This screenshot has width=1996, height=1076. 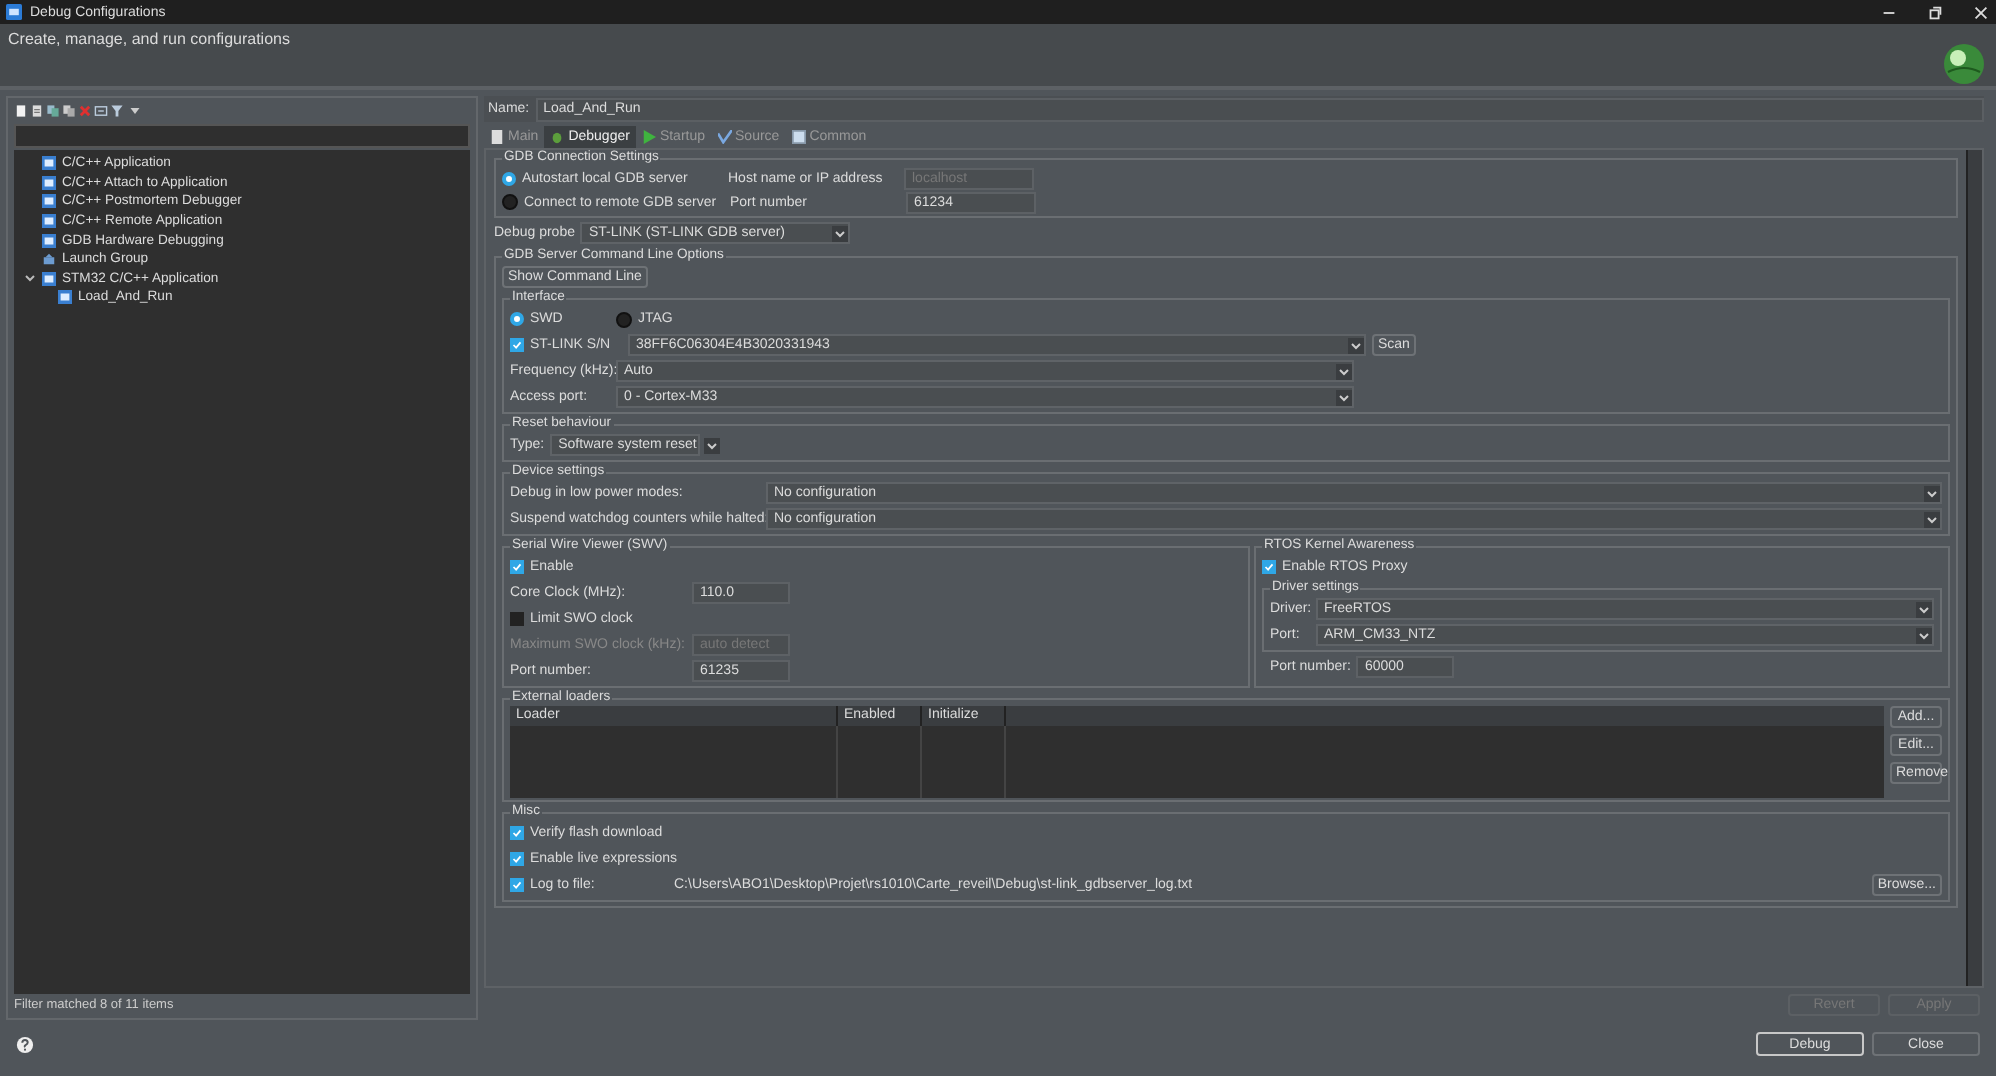 What do you see at coordinates (37, 110) in the screenshot?
I see `document-icon` at bounding box center [37, 110].